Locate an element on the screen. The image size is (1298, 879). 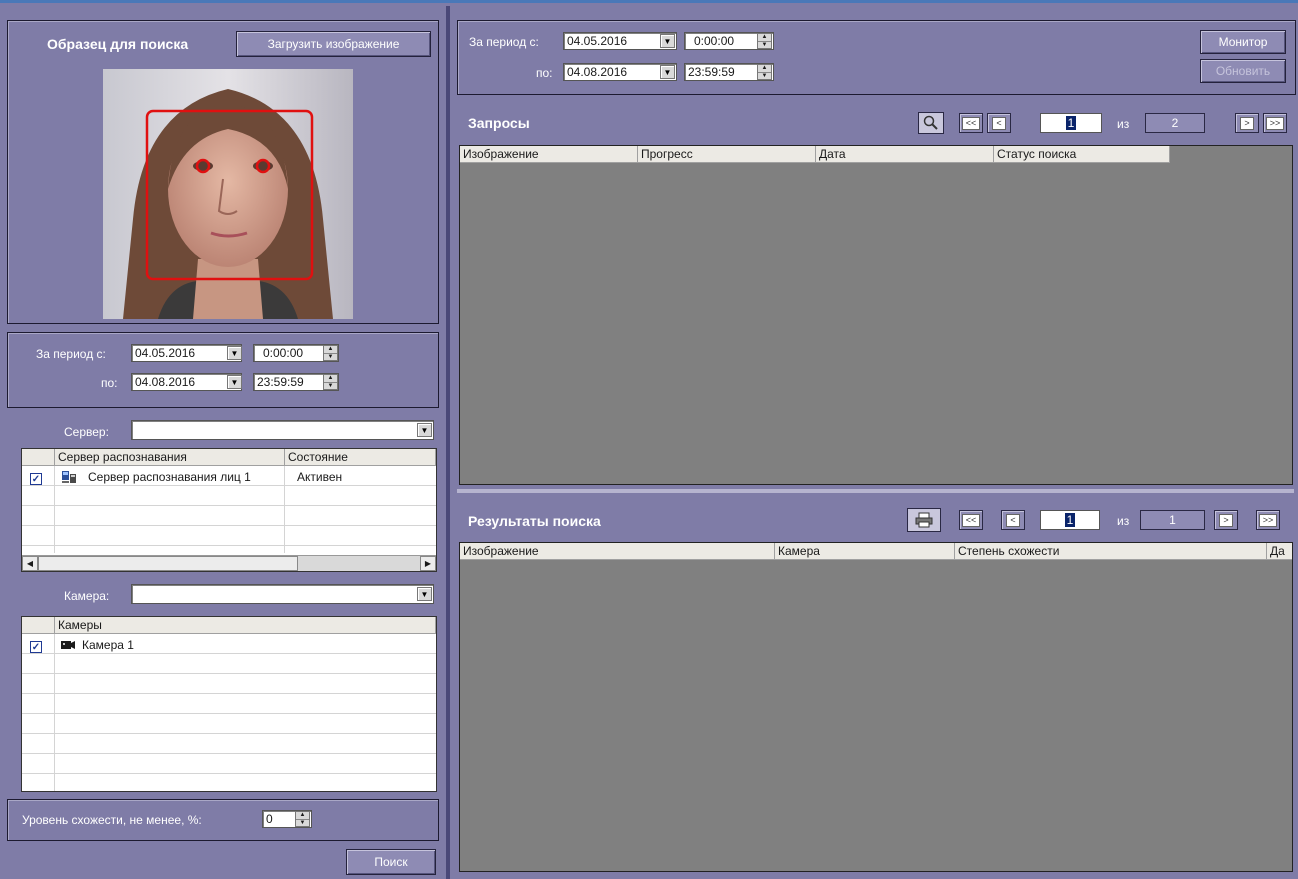
similarity-label: Уровень схожести, не менее, %: is located at coordinates (112, 820).